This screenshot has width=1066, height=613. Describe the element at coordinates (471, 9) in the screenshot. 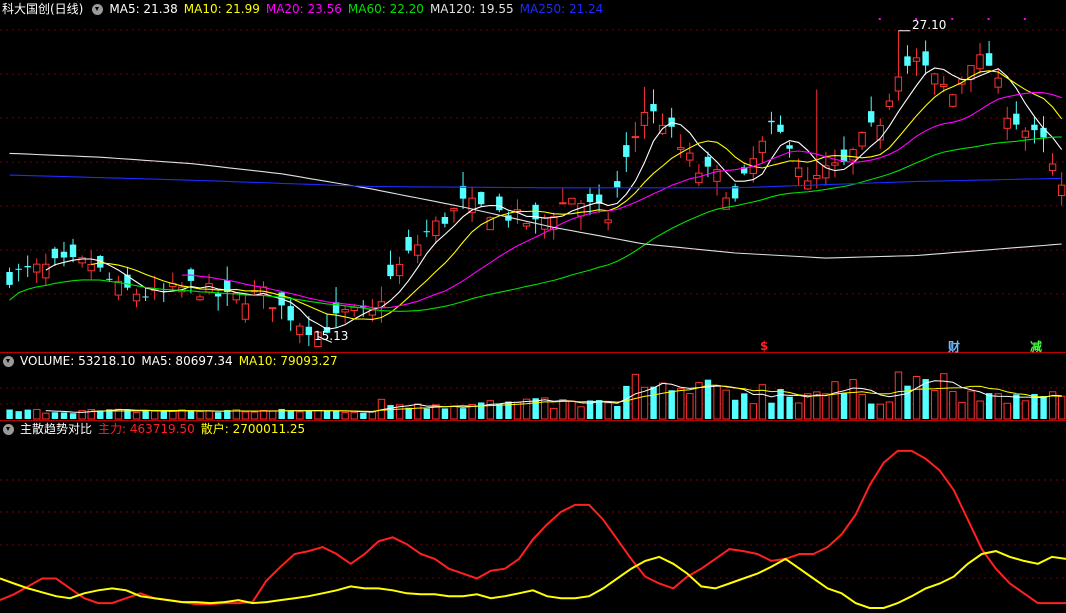

I see `ma120-label: MA120: 19.55` at that location.